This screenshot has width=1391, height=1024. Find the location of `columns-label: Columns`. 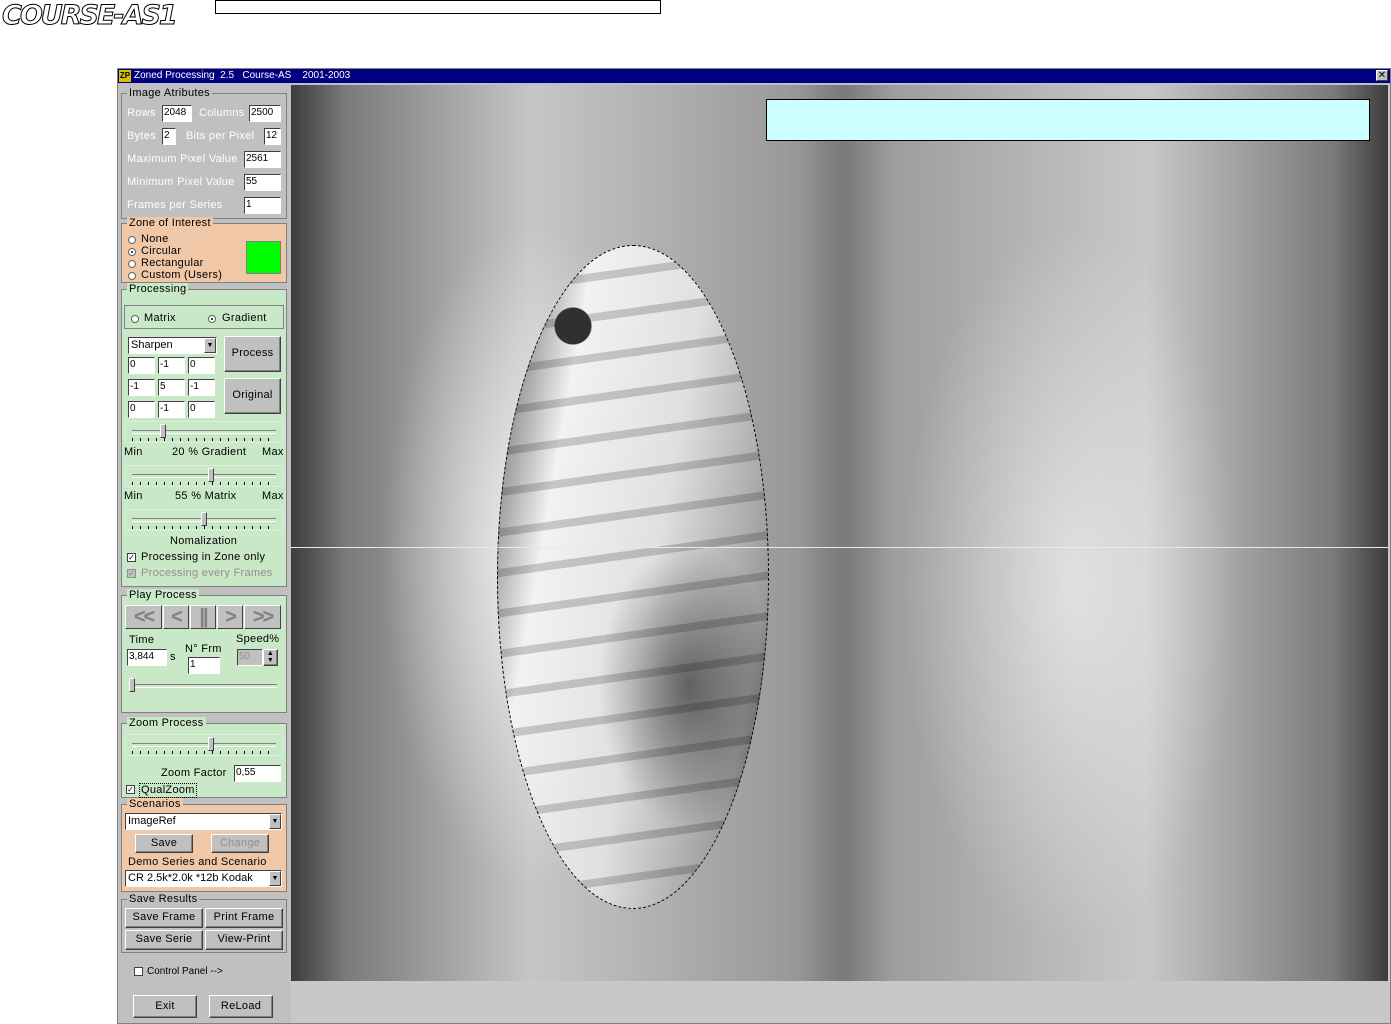

columns-label: Columns is located at coordinates (222, 113).